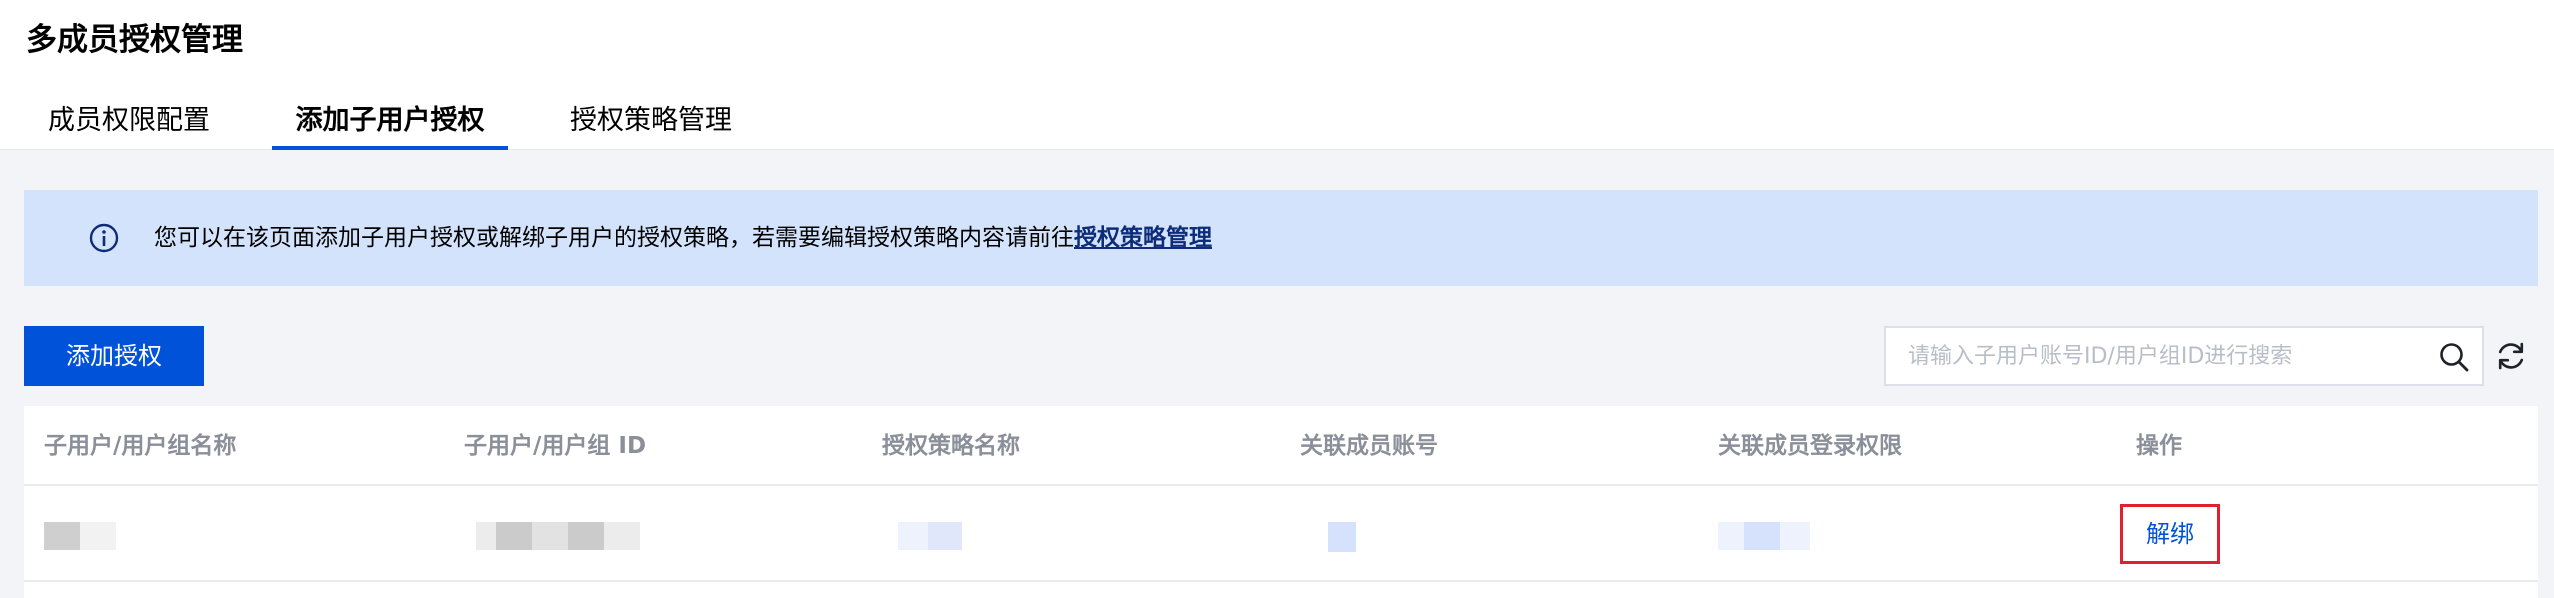  What do you see at coordinates (1369, 446) in the screenshot?
I see `column-header-member-account: 关联成员账号` at bounding box center [1369, 446].